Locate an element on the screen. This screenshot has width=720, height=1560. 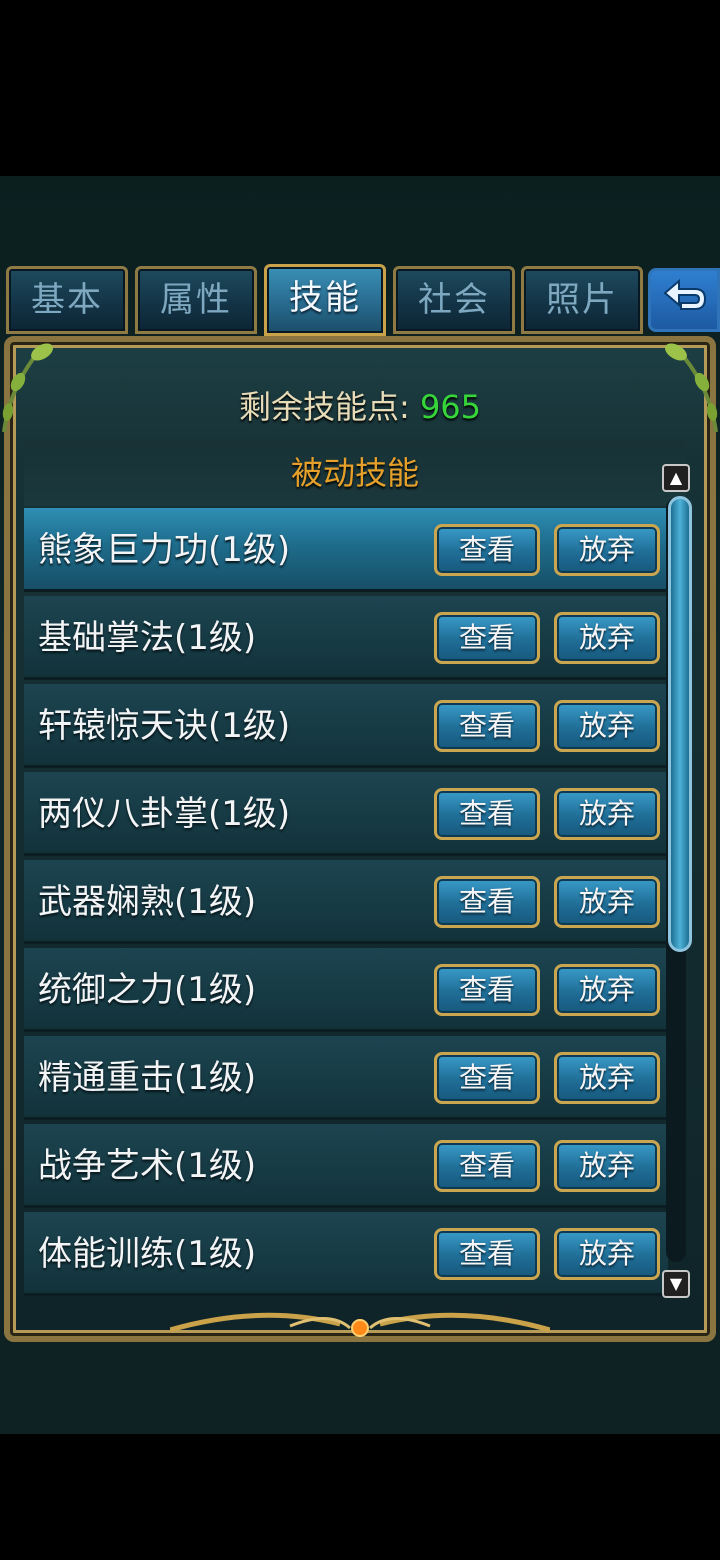
triangle-down-icon: ▼ is located at coordinates (676, 1283).